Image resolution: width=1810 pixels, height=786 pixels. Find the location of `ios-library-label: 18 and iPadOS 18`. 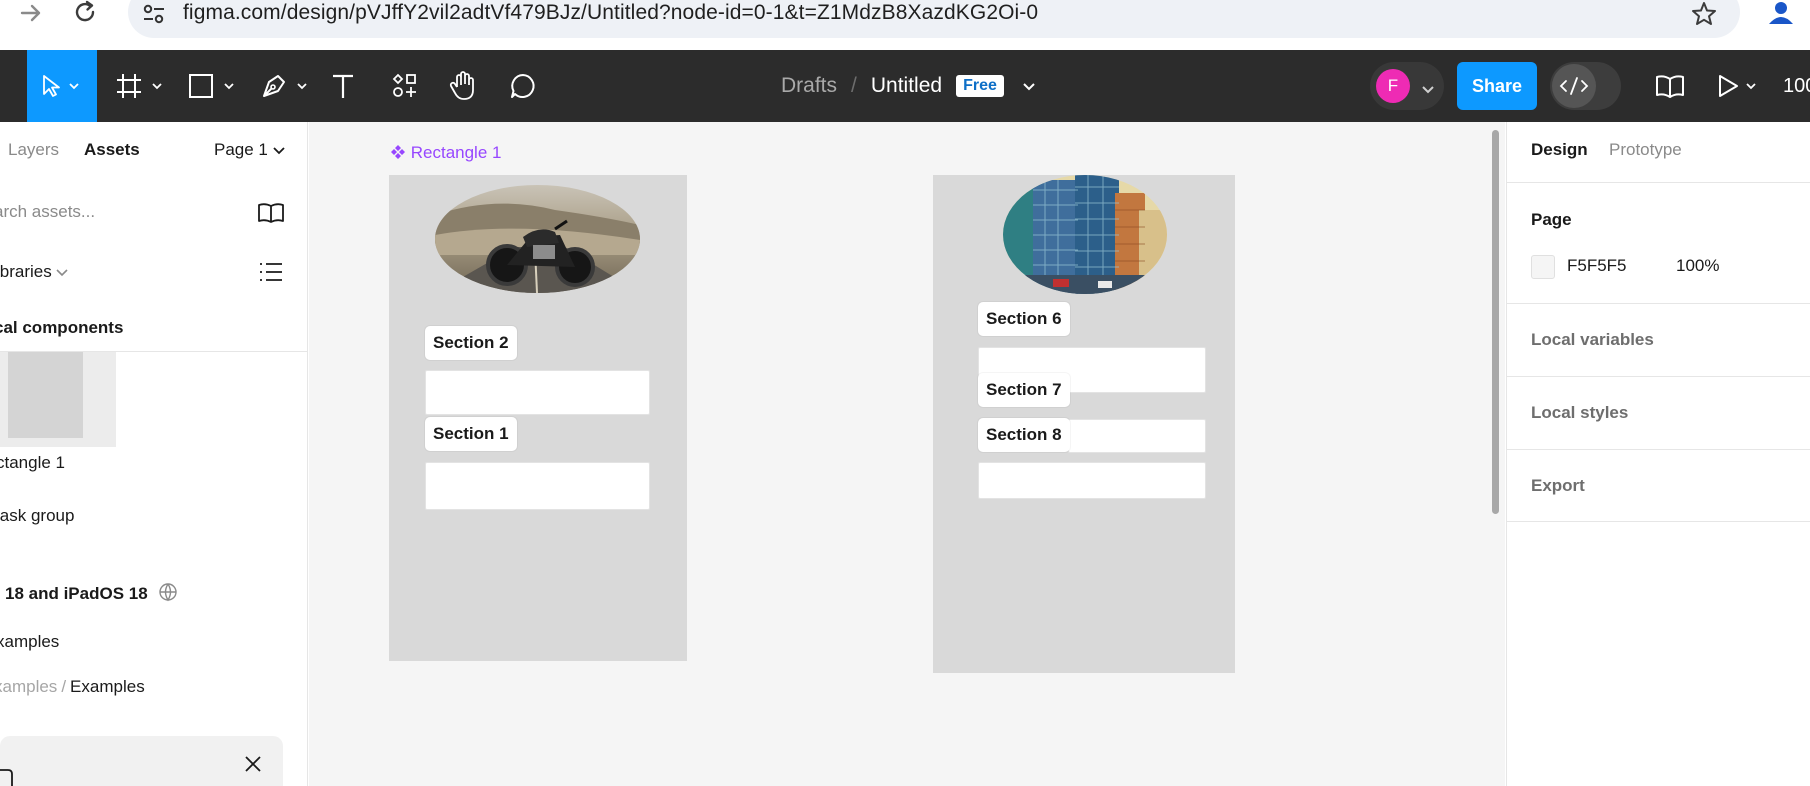

ios-library-label: 18 and iPadOS 18 is located at coordinates (76, 593).